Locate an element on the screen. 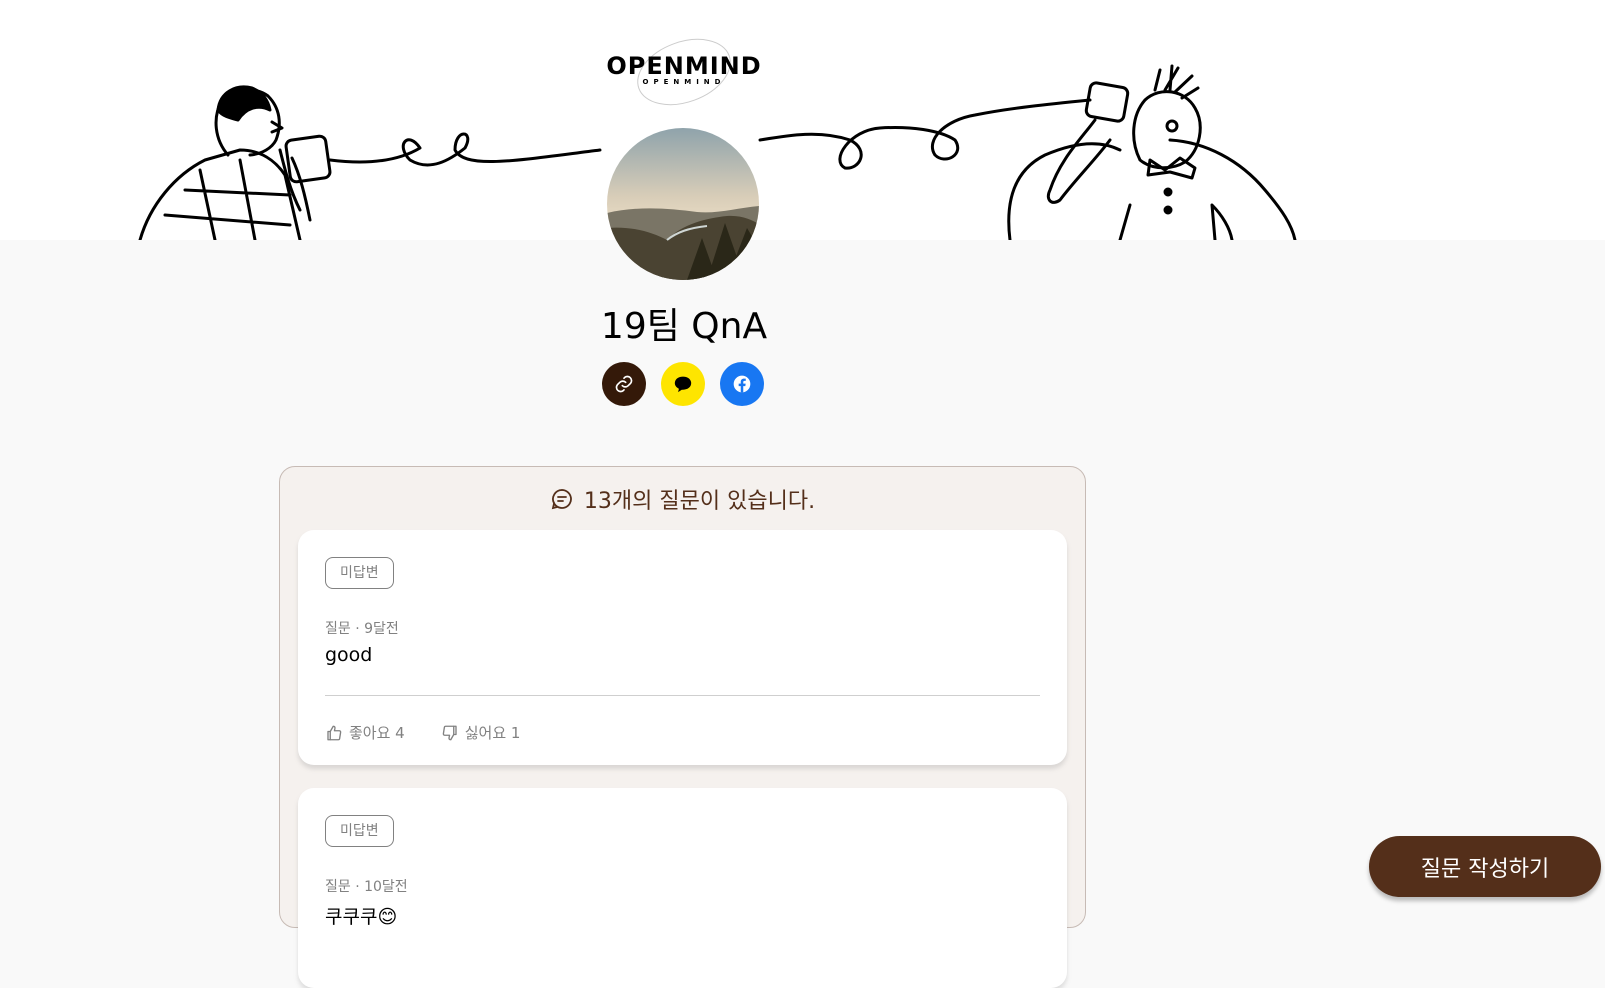  question-card: 미답변 질문 · 10달전 쿠쿠쿠😊 is located at coordinates (682, 888).